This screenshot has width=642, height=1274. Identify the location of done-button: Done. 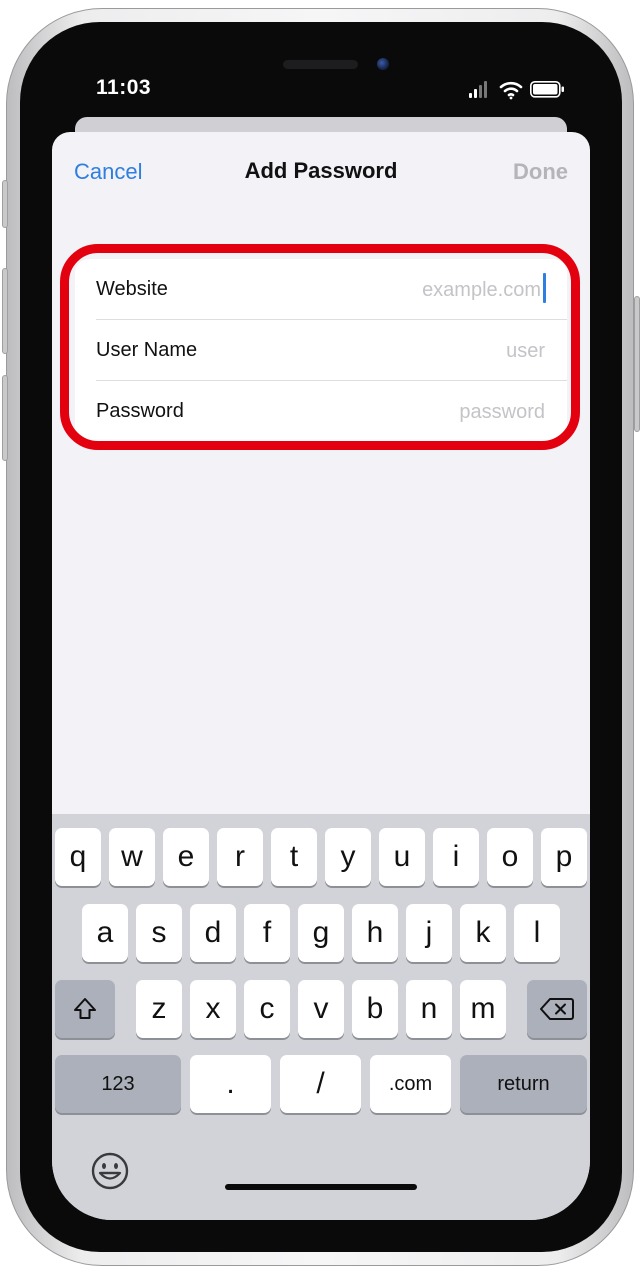
(540, 172).